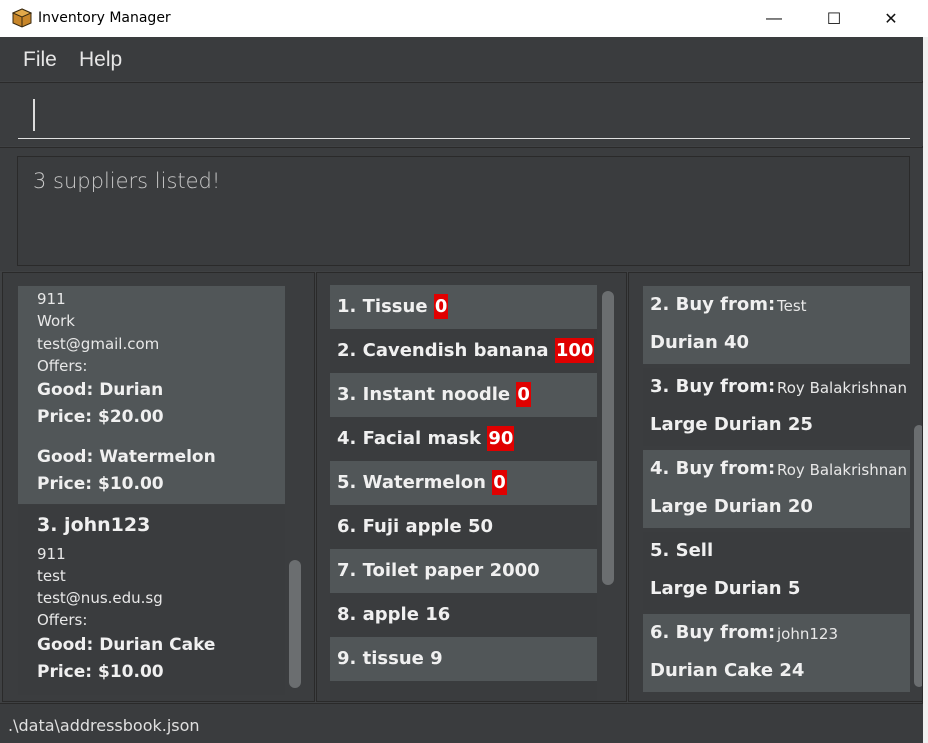  I want to click on result-display: 3 suppliers listed!, so click(463, 211).